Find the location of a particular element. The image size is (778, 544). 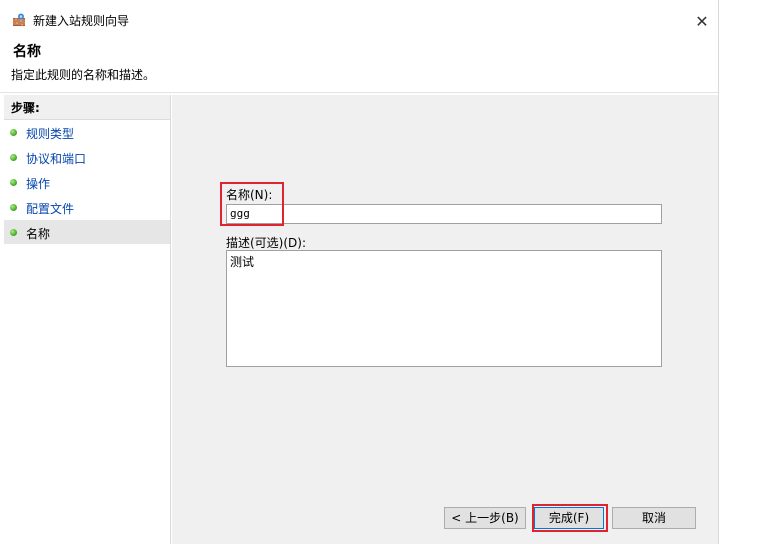

description-field: 测试 is located at coordinates (444, 308).